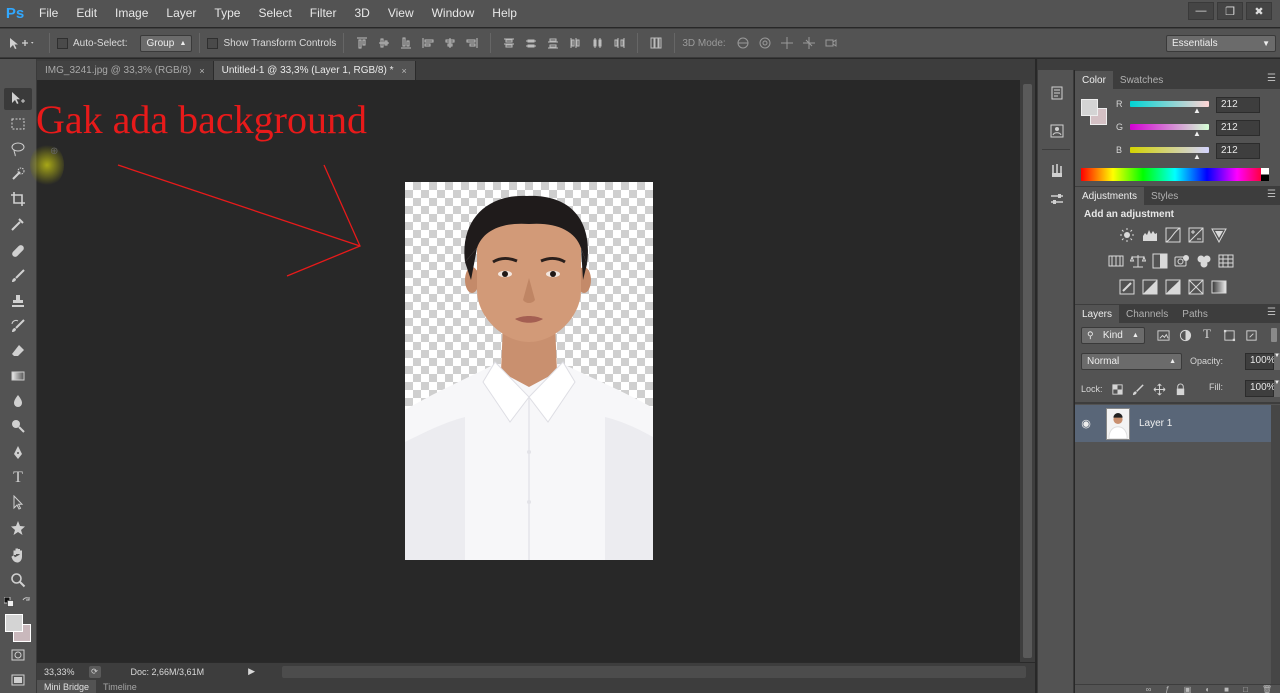  I want to click on restore-button: ❐, so click(1230, 11).